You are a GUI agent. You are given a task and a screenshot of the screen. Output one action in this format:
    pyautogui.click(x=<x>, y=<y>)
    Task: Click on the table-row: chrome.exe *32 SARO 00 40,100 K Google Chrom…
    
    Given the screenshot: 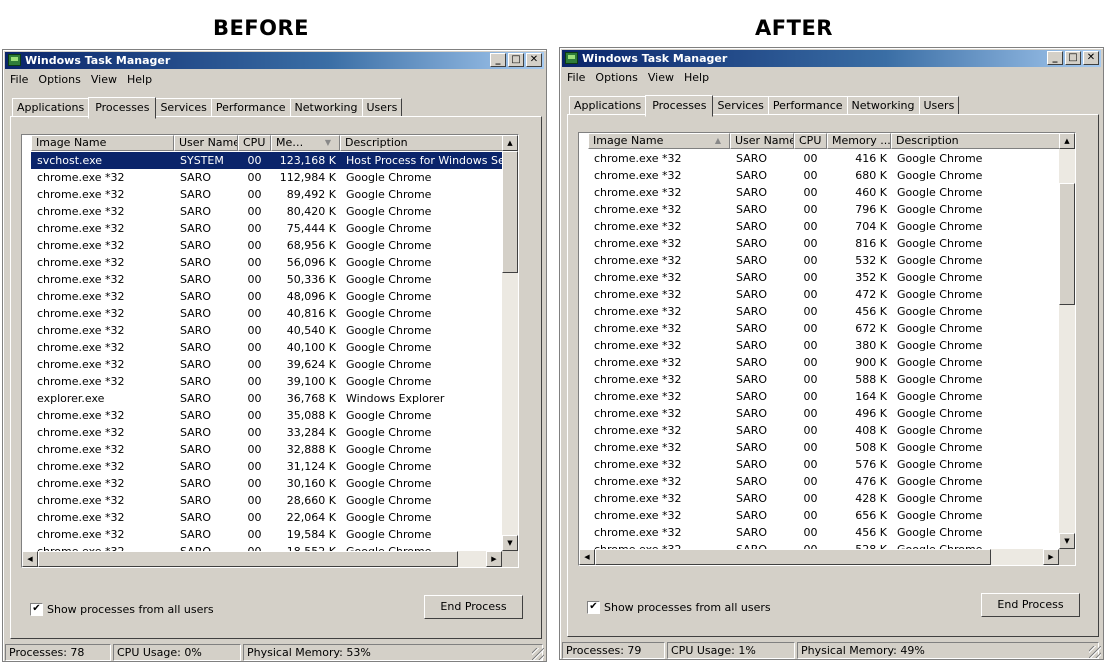 What is the action you would take?
    pyautogui.click(x=262, y=347)
    